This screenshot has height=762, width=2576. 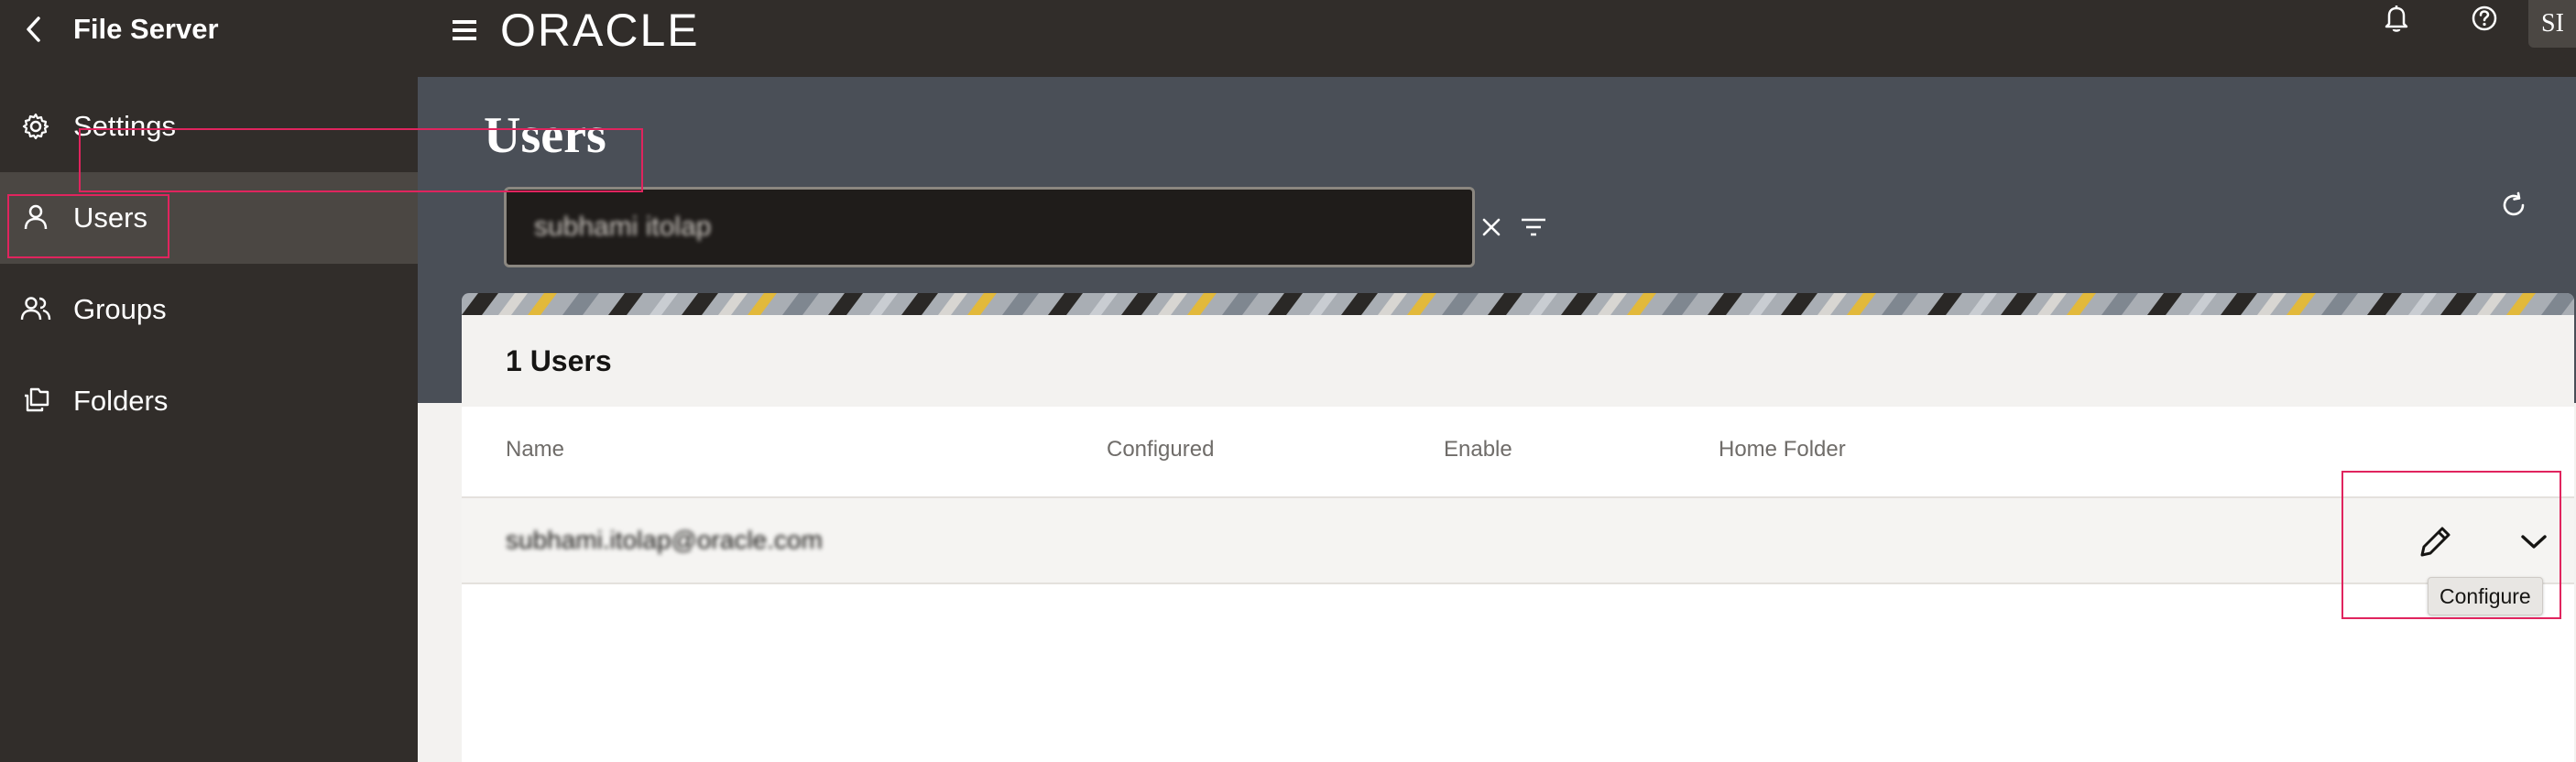 I want to click on table-row: subhami.itolap@oracle.com, so click(x=1518, y=540).